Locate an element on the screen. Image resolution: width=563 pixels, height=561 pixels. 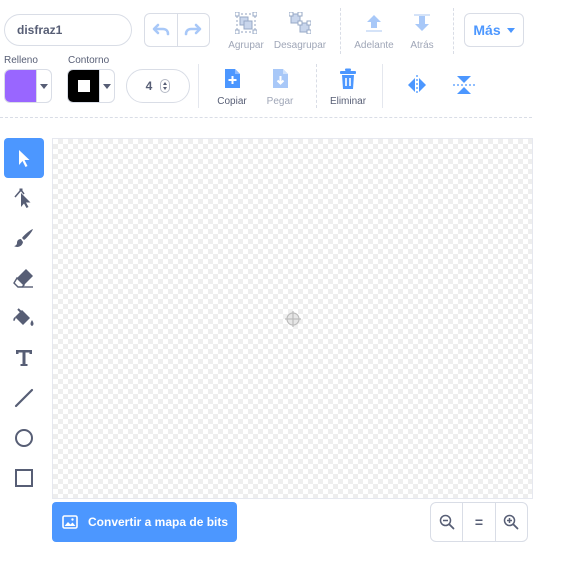
fill-color-picker is located at coordinates (28, 86).